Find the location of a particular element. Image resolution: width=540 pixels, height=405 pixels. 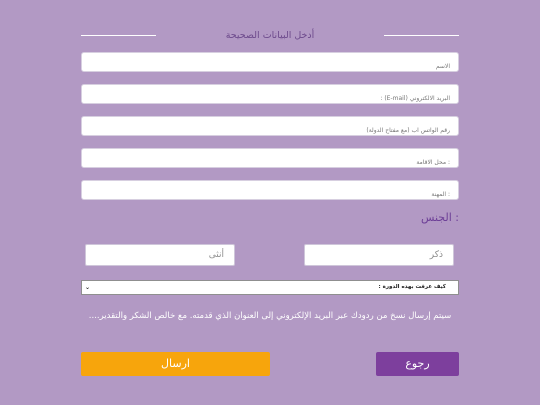

form-title: أدخل البيانات الصحيحة is located at coordinates (270, 35).